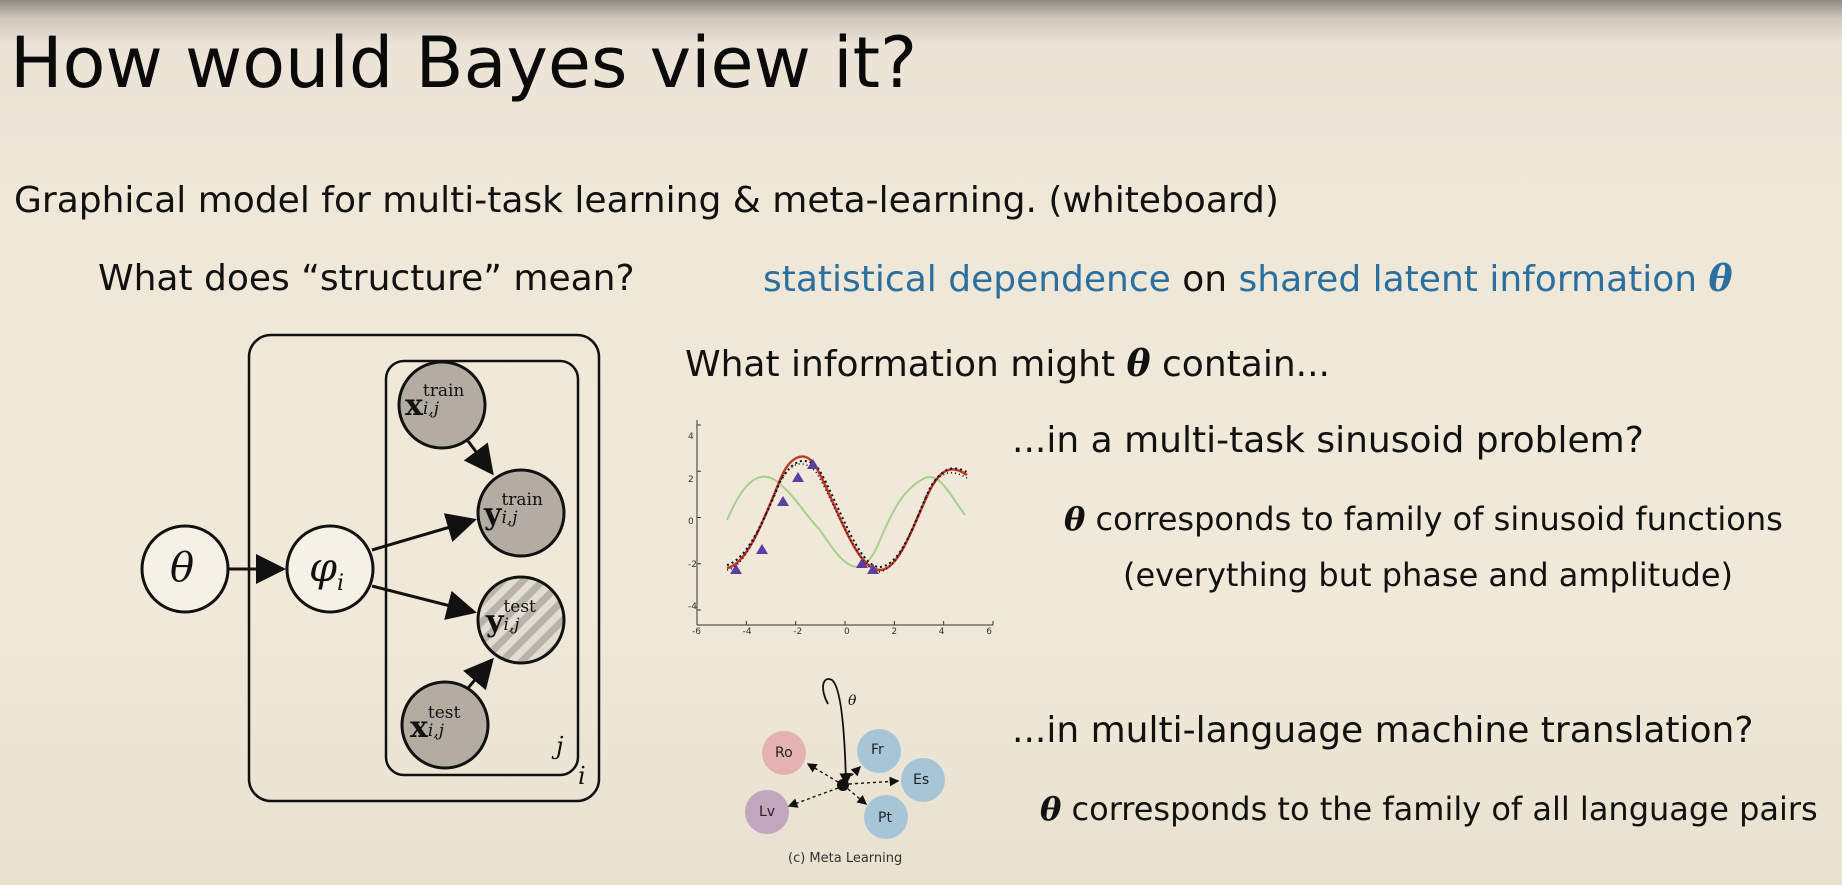 This screenshot has width=1842, height=885. Describe the element at coordinates (424, 602) in the screenshot. I see `edge-phi-ytest` at that location.